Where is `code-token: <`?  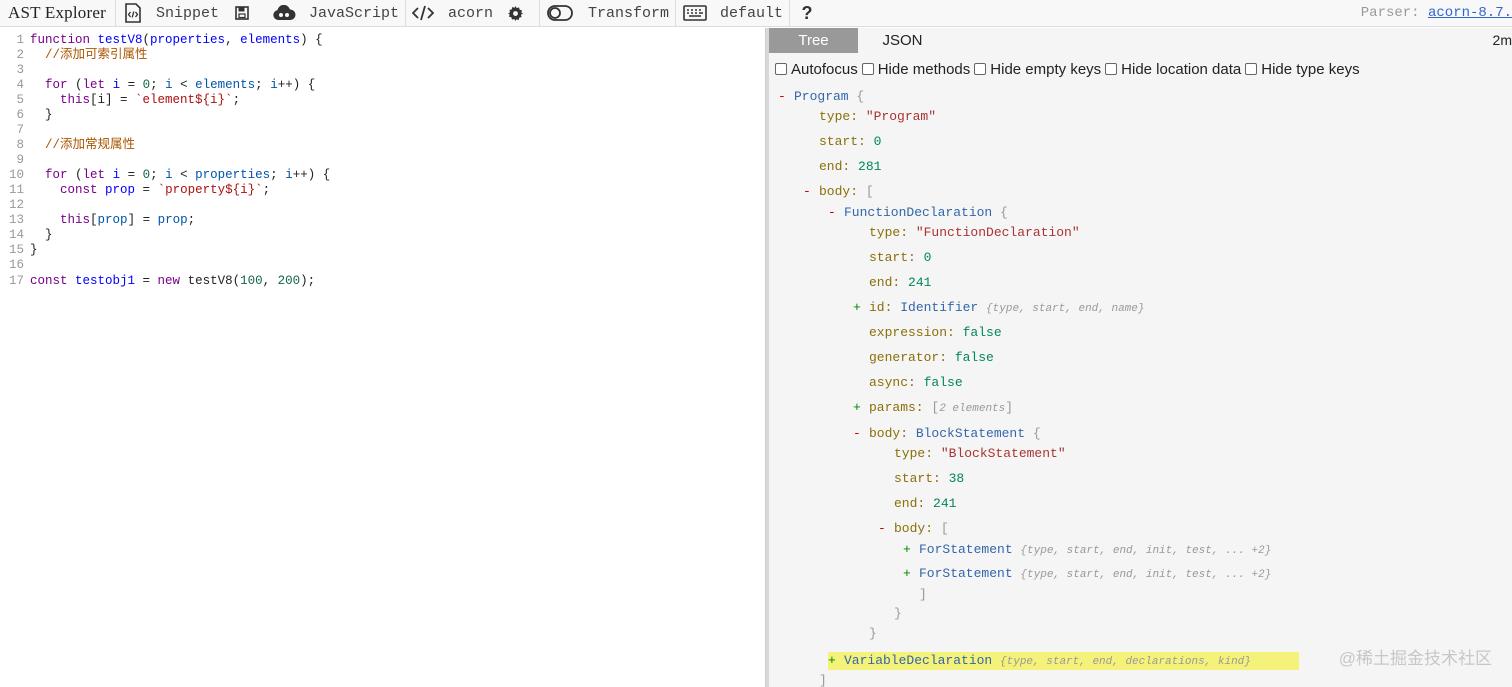 code-token: < is located at coordinates (184, 175).